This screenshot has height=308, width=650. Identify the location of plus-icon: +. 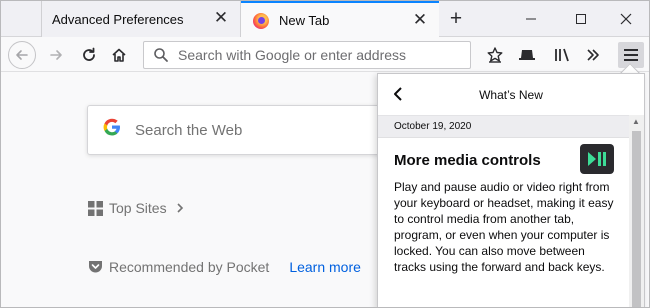
(456, 19).